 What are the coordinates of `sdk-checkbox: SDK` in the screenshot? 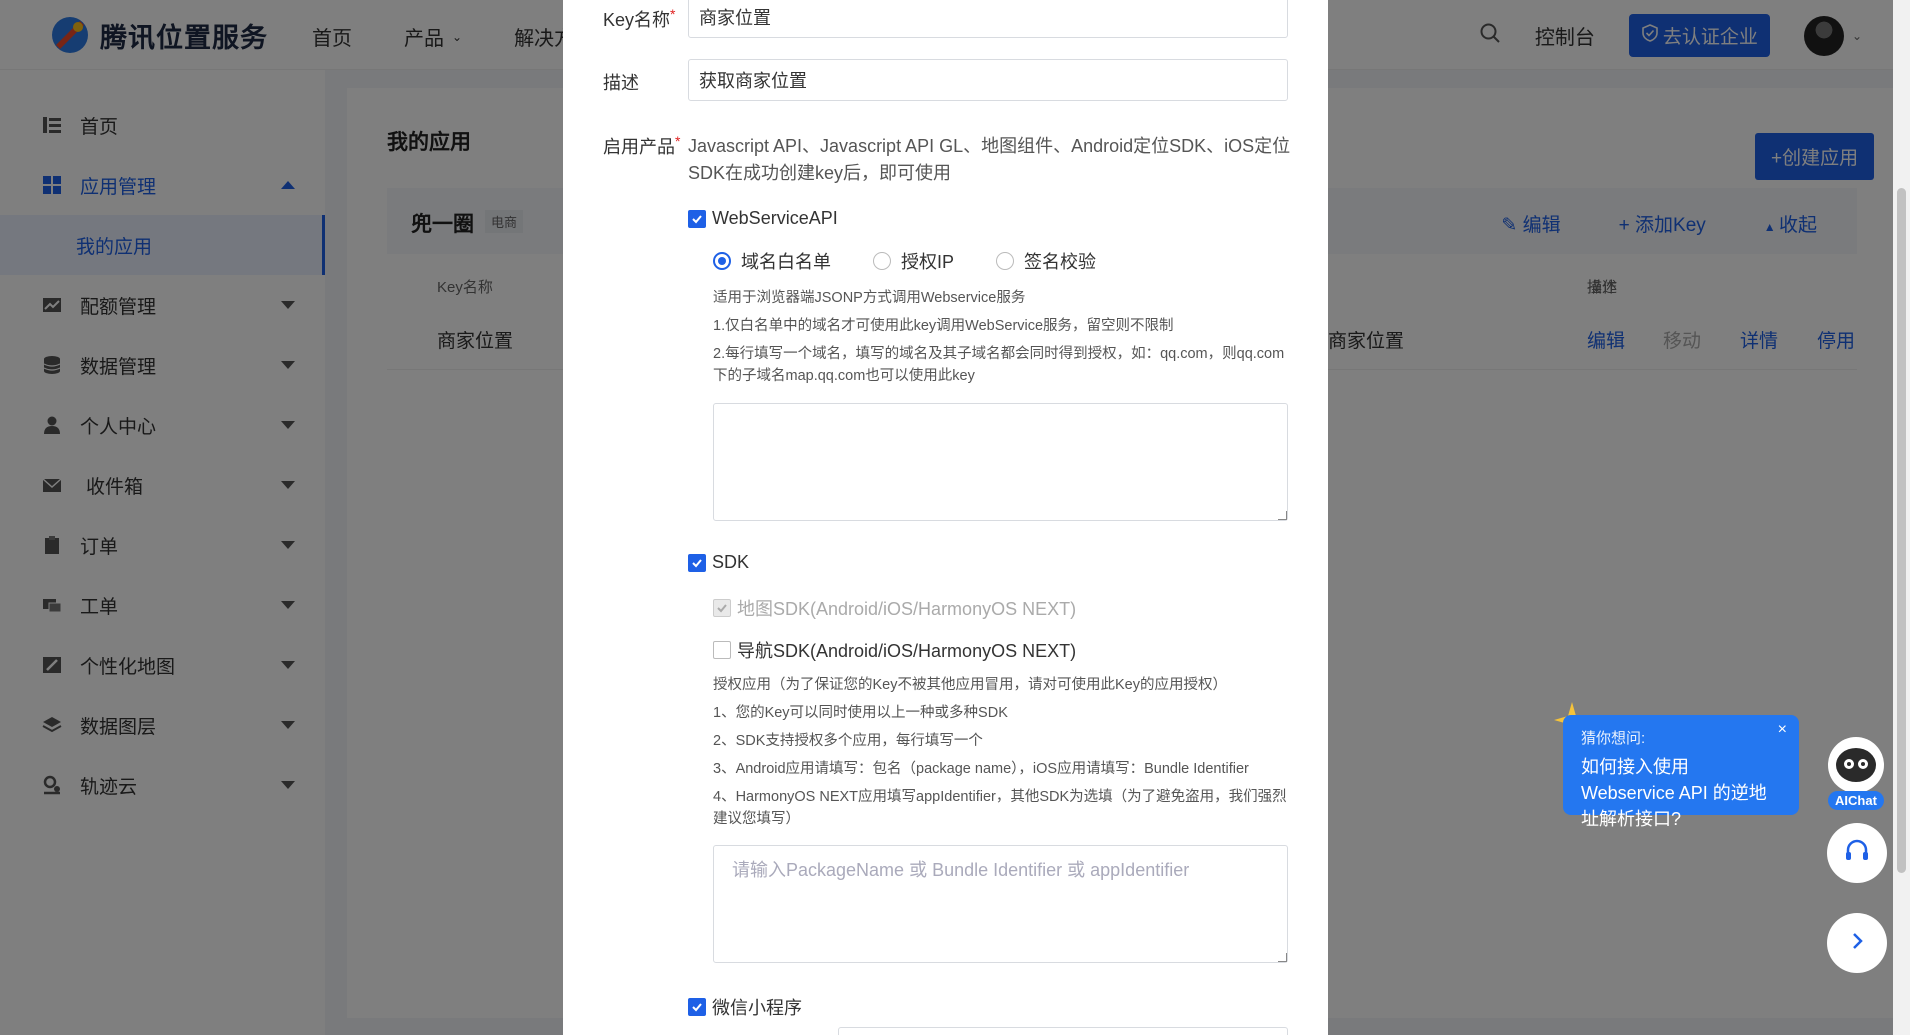 It's located at (718, 562).